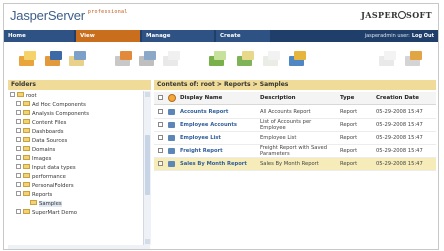 Image resolution: width=444 pixels, height=251 pixels. I want to click on tab-create: Create, so click(243, 36).